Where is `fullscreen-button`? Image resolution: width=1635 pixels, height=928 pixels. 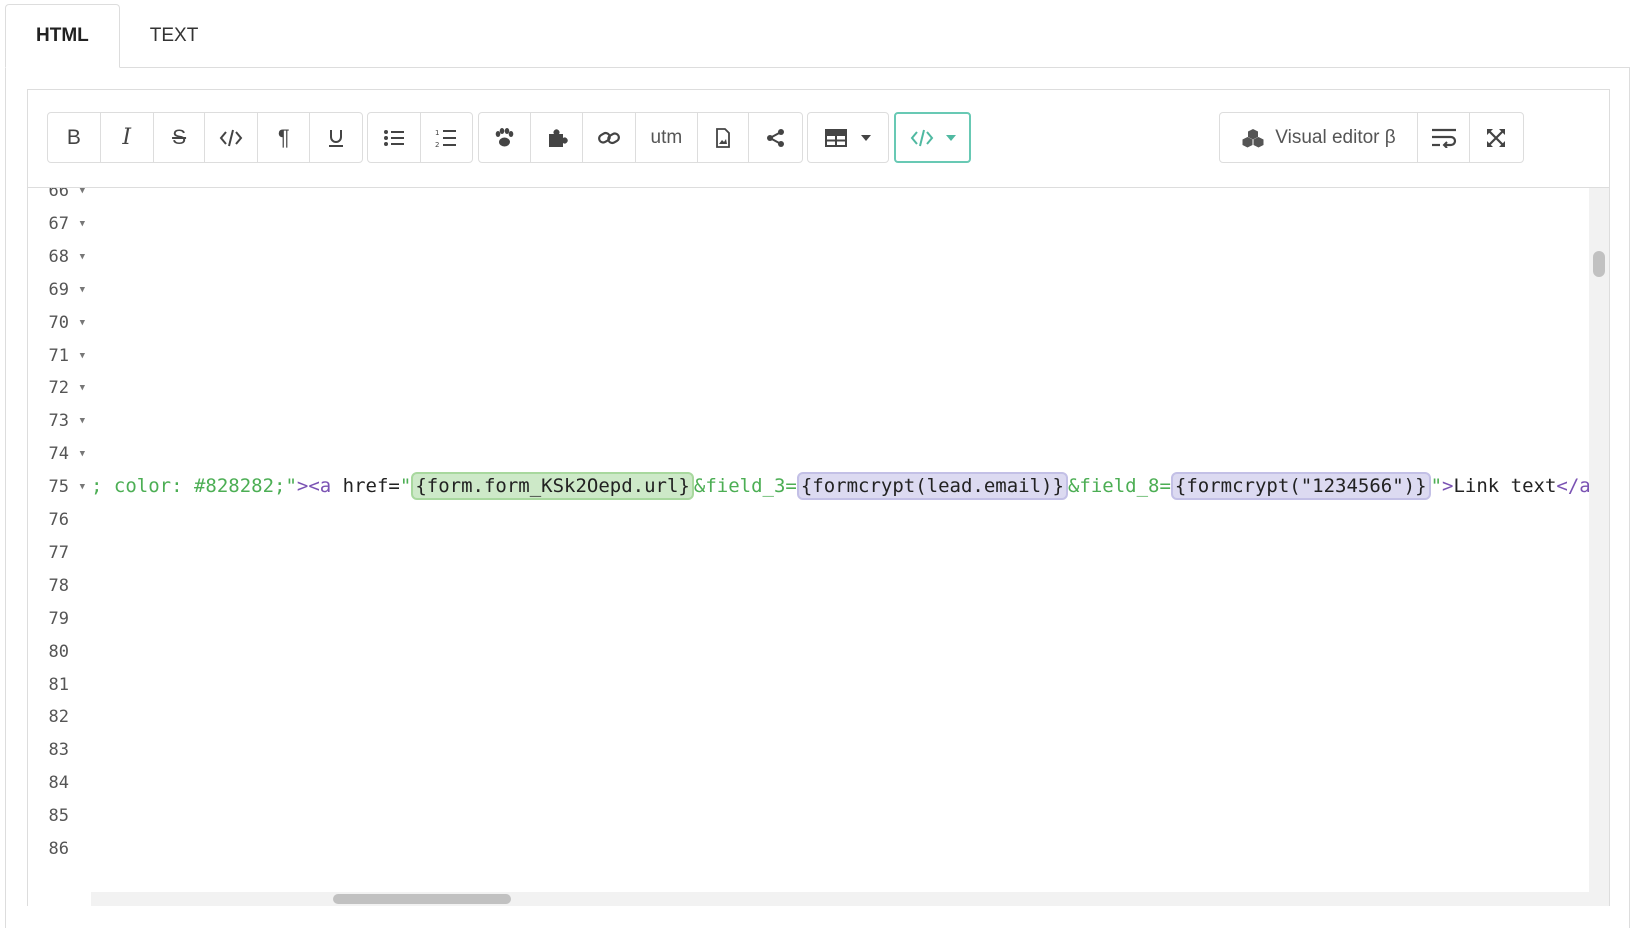
fullscreen-button is located at coordinates (1496, 137).